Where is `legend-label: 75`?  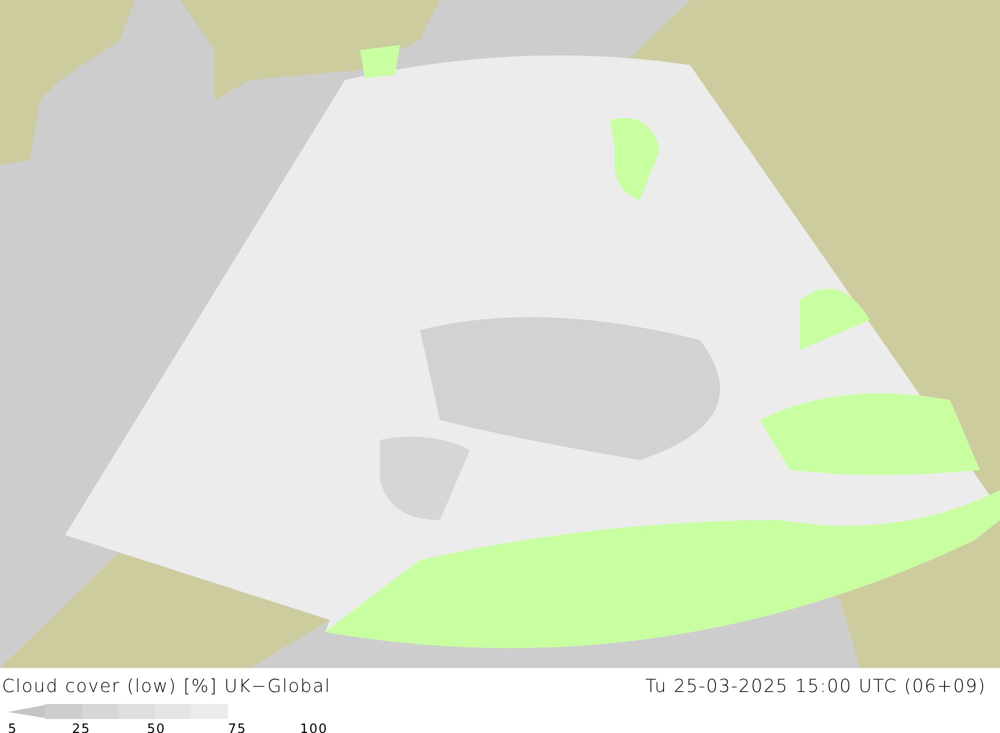 legend-label: 75 is located at coordinates (237, 727).